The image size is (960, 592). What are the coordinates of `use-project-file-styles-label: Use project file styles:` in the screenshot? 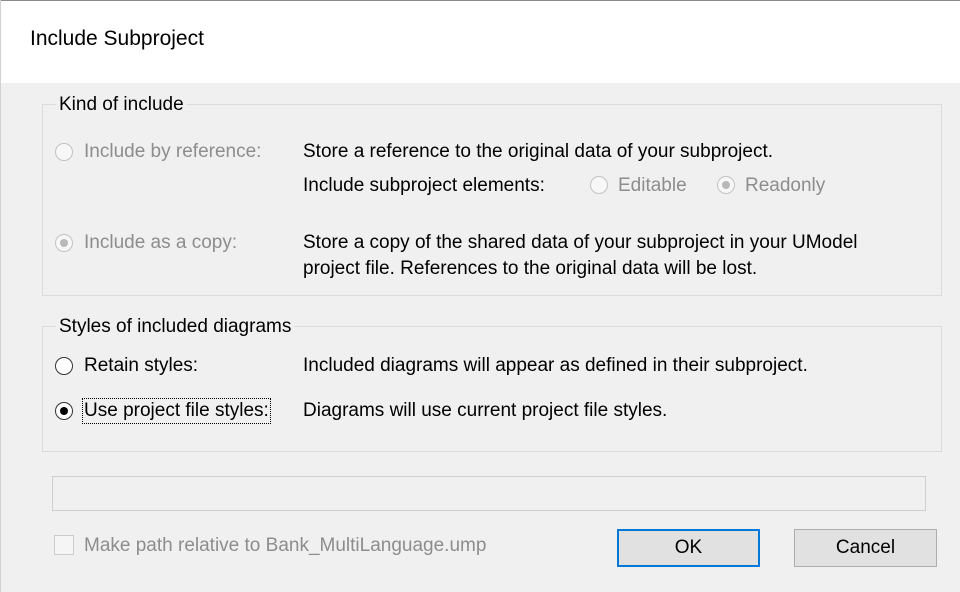 It's located at (176, 411).